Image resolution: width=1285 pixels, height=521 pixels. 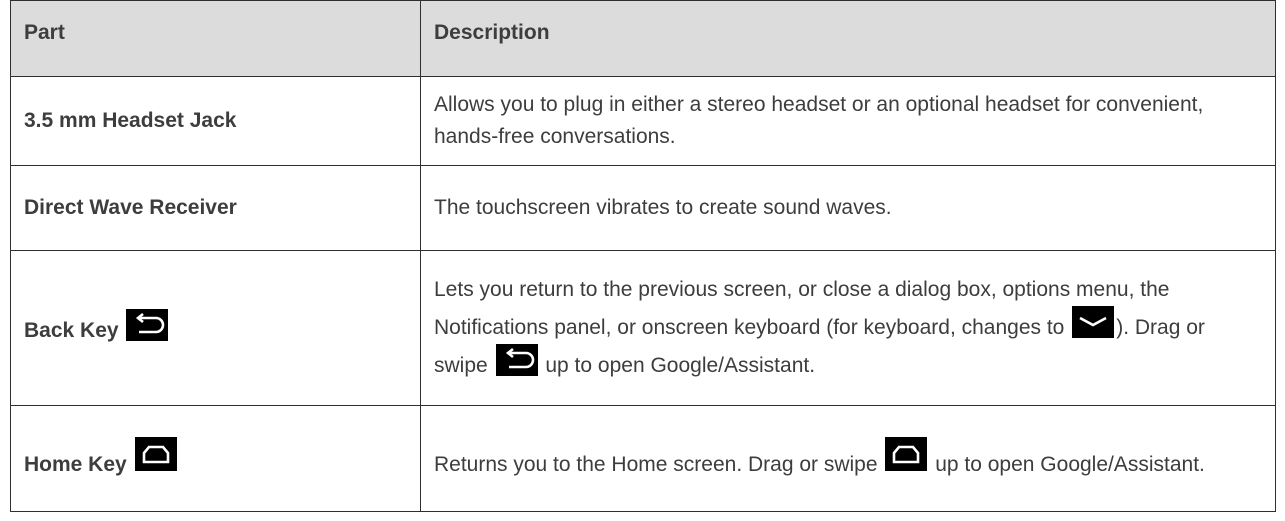 I want to click on part-name-cell: Home Key, so click(x=215, y=458).